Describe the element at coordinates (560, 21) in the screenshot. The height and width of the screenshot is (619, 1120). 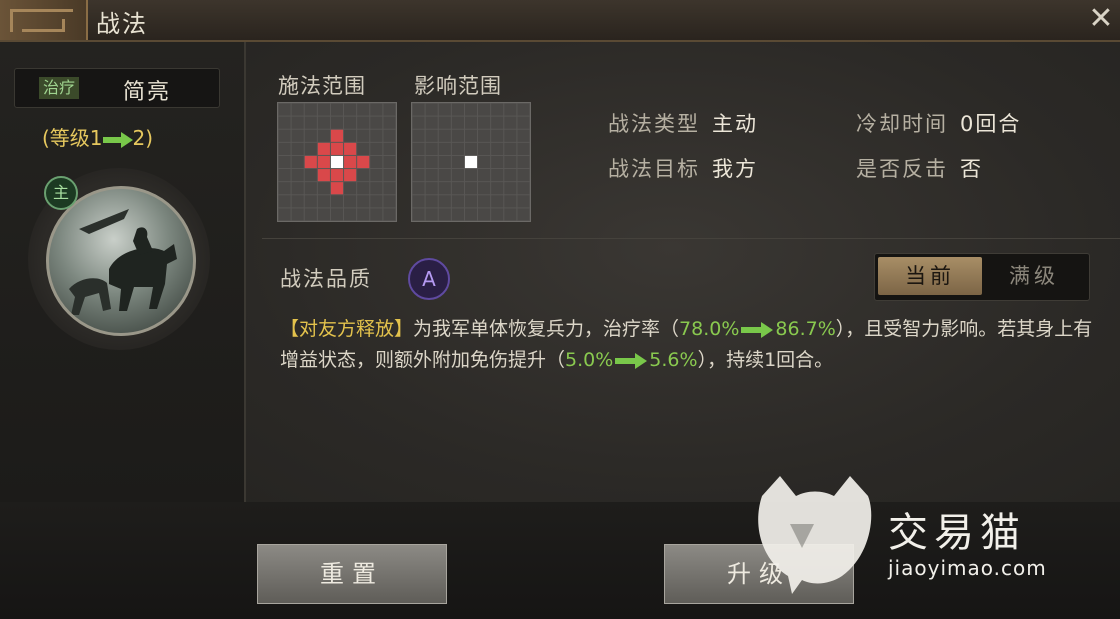
I see `header-bar: 战法 ✕` at that location.